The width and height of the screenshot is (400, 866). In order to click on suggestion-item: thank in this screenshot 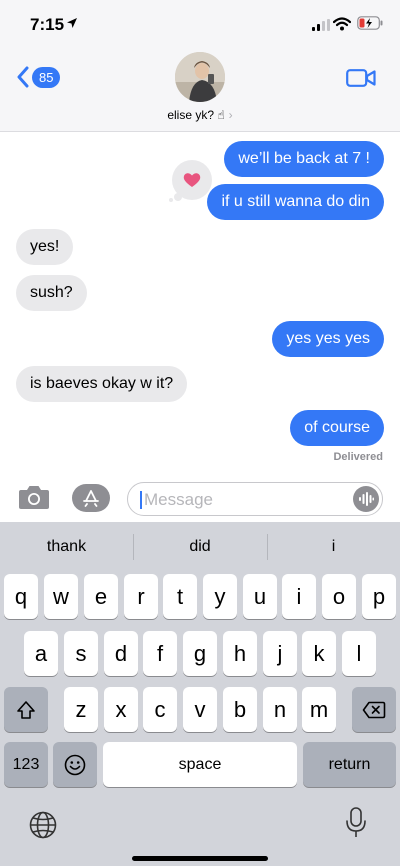, I will do `click(66, 547)`.